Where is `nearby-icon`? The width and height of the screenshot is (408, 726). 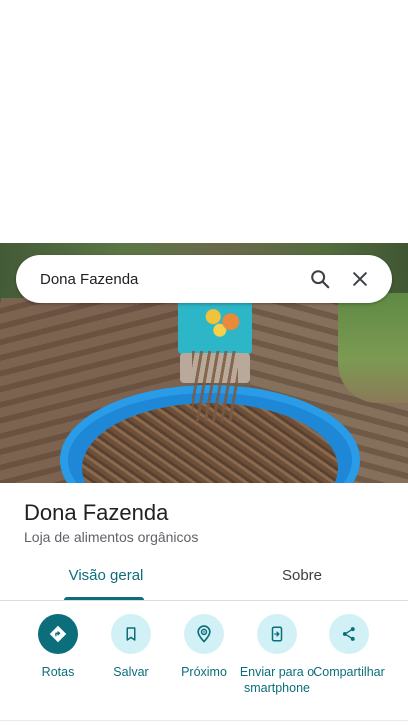 nearby-icon is located at coordinates (204, 634).